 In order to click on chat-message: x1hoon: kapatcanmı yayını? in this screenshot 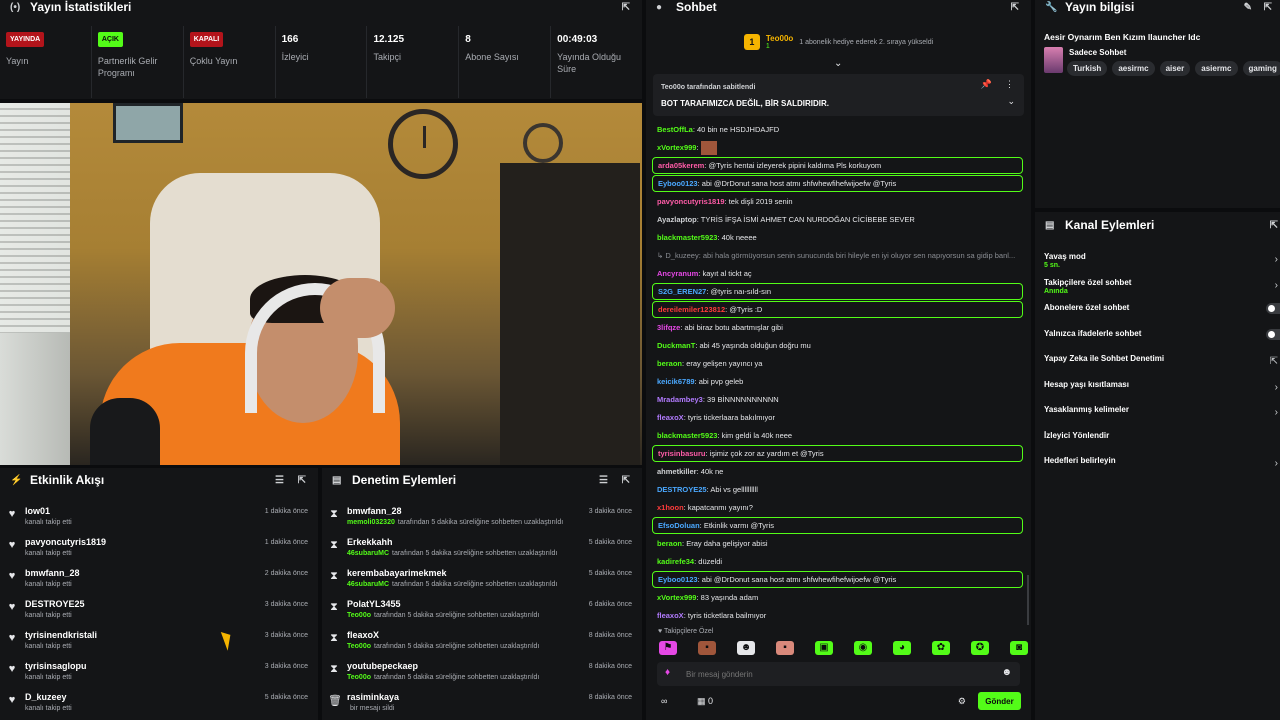, I will do `click(837, 508)`.